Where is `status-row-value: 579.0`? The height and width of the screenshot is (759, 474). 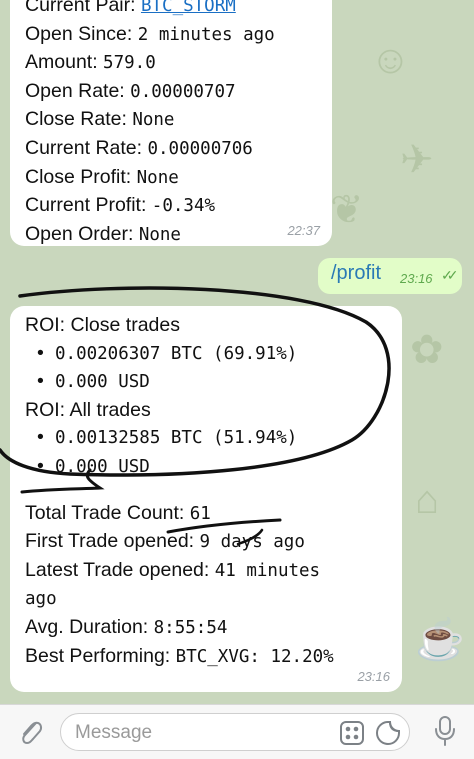
status-row-value: 579.0 is located at coordinates (129, 63).